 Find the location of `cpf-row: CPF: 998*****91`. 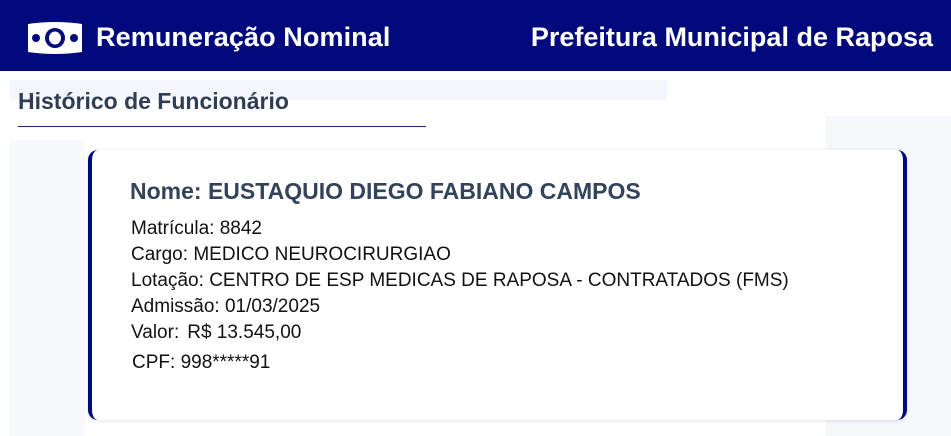

cpf-row: CPF: 998*****91 is located at coordinates (201, 363).